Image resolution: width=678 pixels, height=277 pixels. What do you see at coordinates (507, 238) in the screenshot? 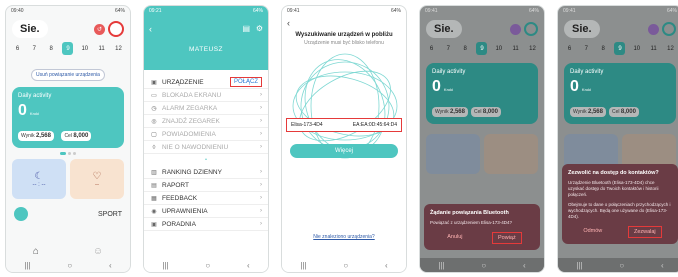
I see `pair-button: Powiąż` at bounding box center [507, 238].